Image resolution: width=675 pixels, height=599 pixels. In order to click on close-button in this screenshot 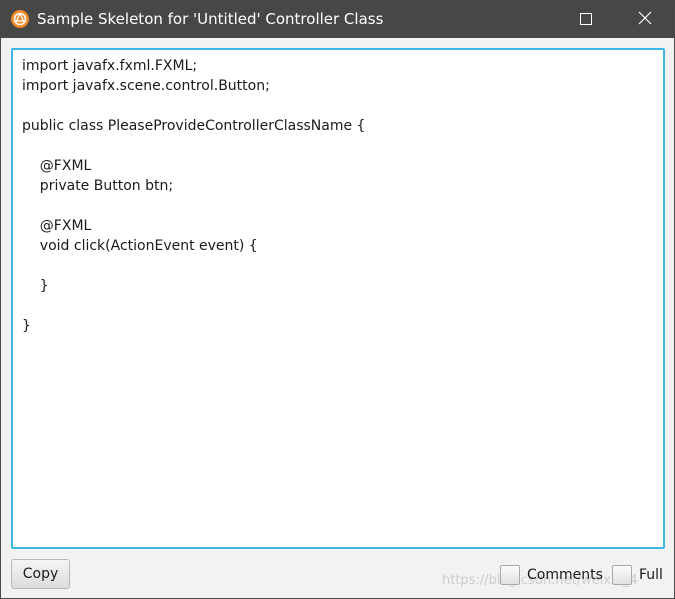, I will do `click(645, 19)`.